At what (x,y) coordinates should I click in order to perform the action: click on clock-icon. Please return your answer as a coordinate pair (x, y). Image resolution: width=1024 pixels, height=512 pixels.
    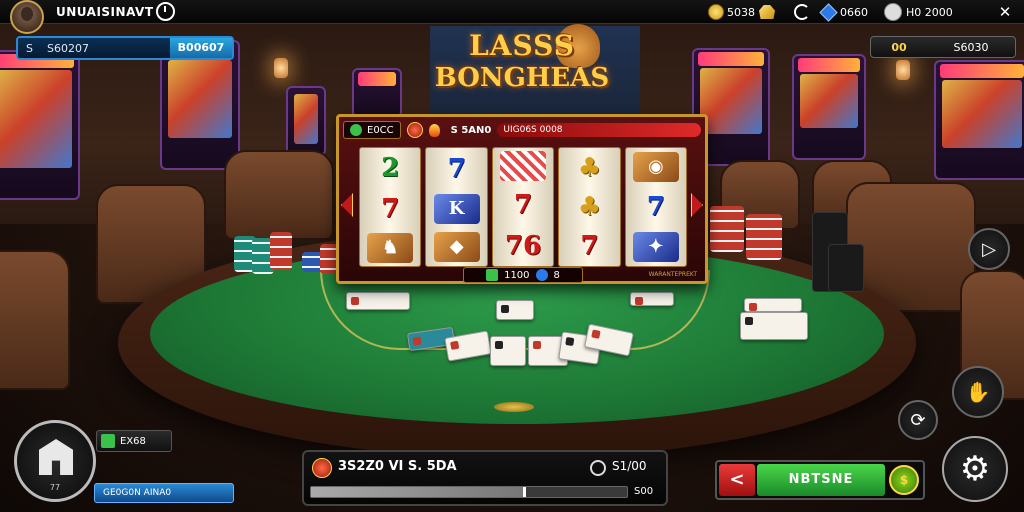
    Looking at the image, I should click on (165, 11).